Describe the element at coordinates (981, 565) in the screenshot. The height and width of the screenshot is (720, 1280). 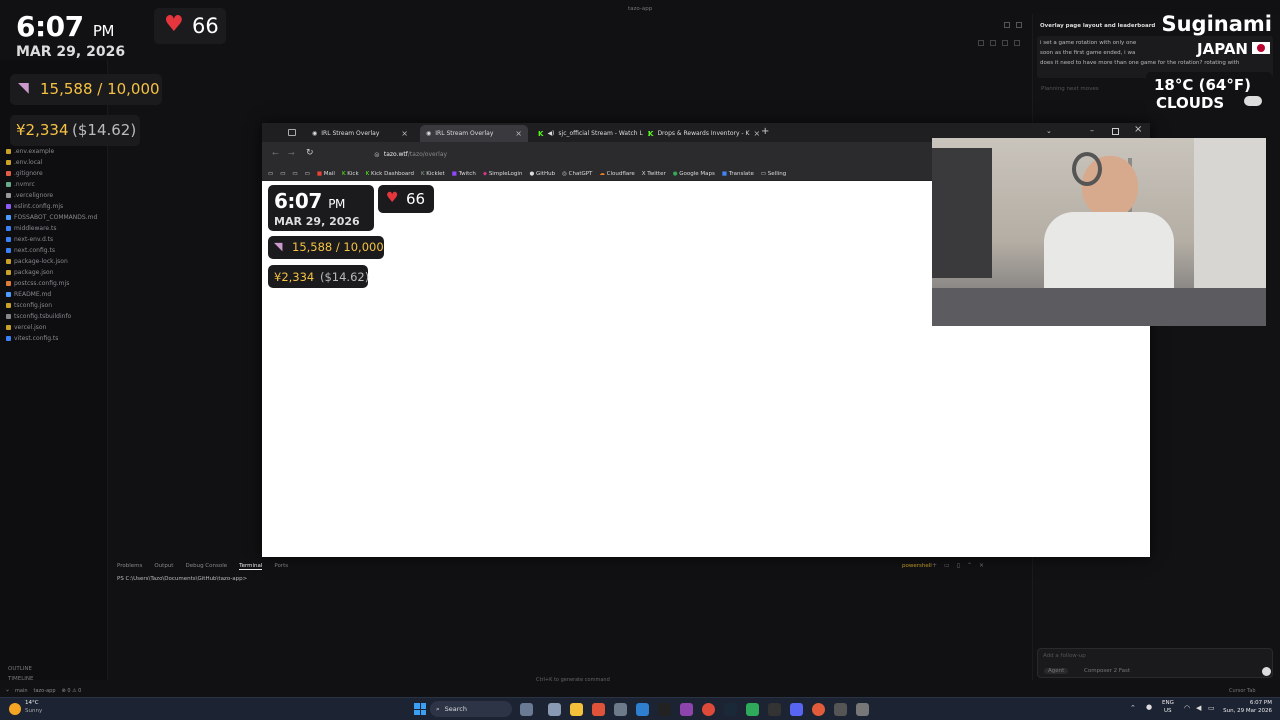
I see `close-panel-icon: ×` at that location.